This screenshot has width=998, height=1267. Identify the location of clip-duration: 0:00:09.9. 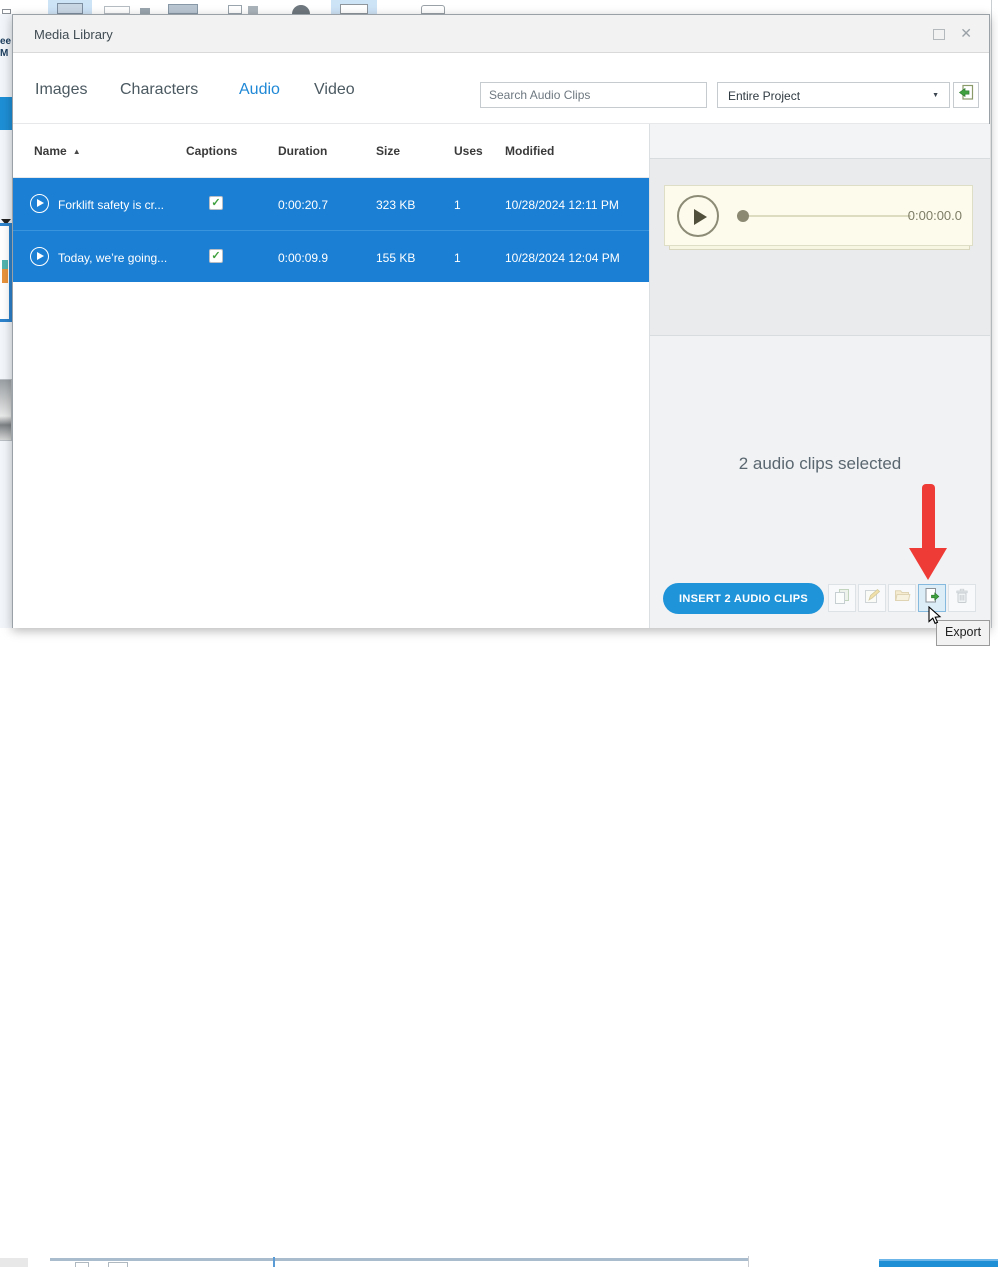
(303, 258).